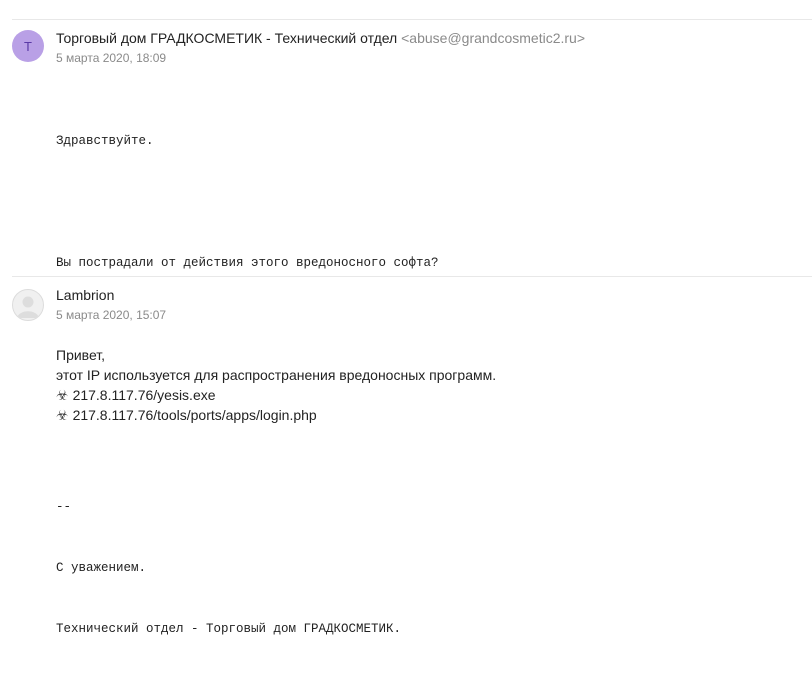 The width and height of the screenshot is (812, 680). I want to click on sender-name: Lambrion, so click(85, 295).